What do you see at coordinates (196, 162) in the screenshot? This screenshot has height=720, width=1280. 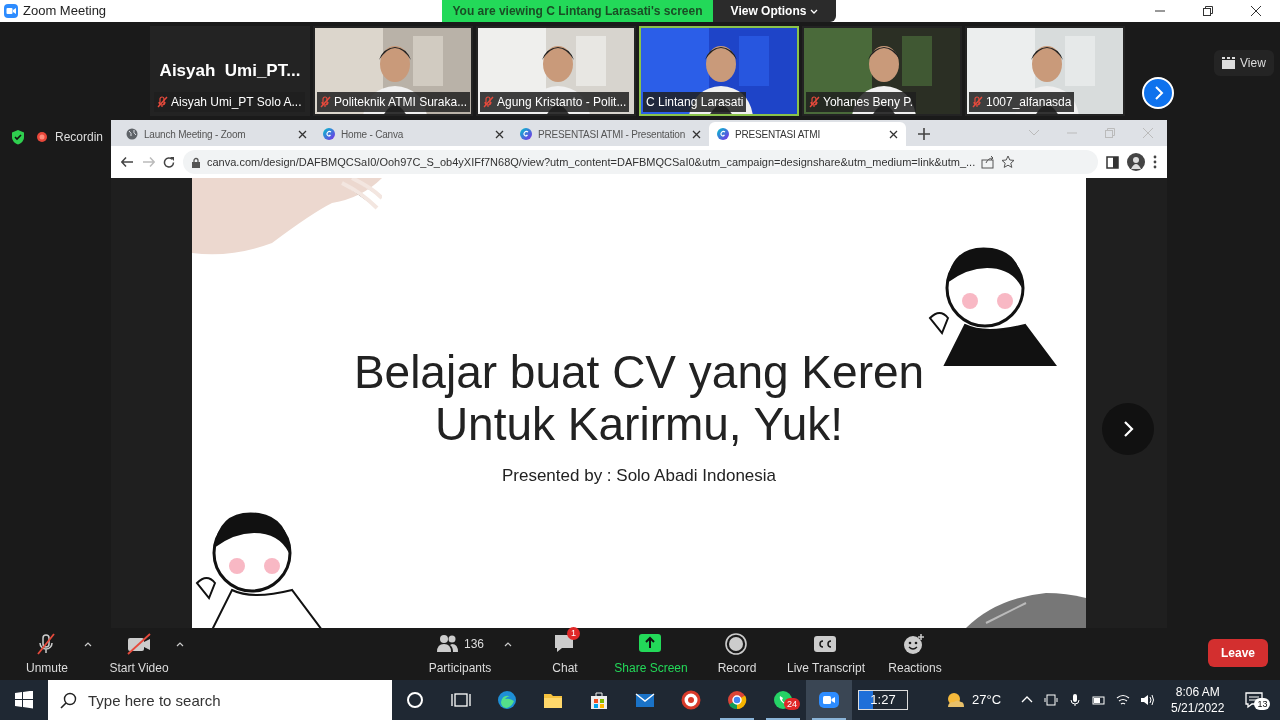 I see `lock-icon` at bounding box center [196, 162].